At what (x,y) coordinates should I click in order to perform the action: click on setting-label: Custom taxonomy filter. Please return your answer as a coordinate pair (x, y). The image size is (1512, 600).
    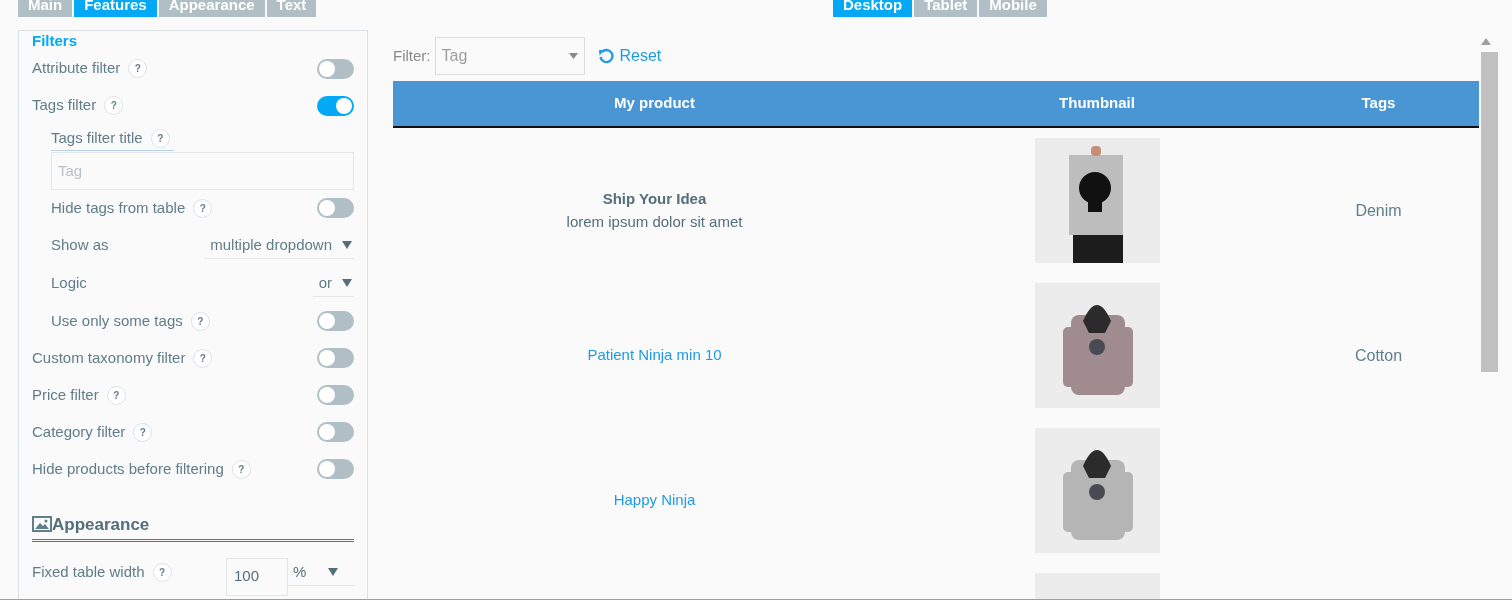
    Looking at the image, I should click on (109, 357).